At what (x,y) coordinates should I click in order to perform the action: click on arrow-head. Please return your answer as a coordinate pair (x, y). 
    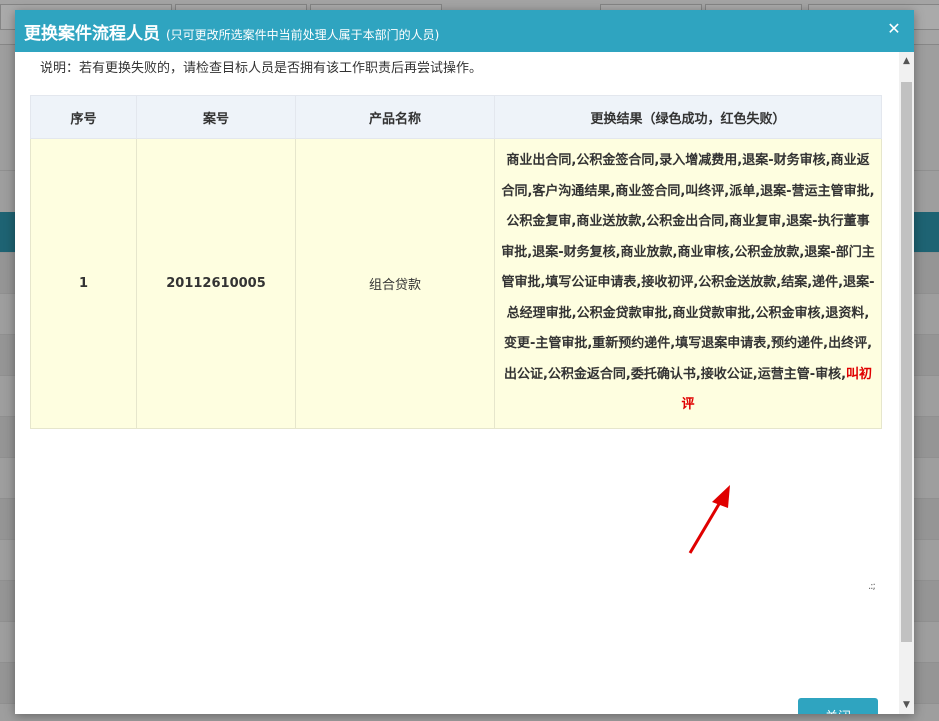
    Looking at the image, I should click on (721, 496).